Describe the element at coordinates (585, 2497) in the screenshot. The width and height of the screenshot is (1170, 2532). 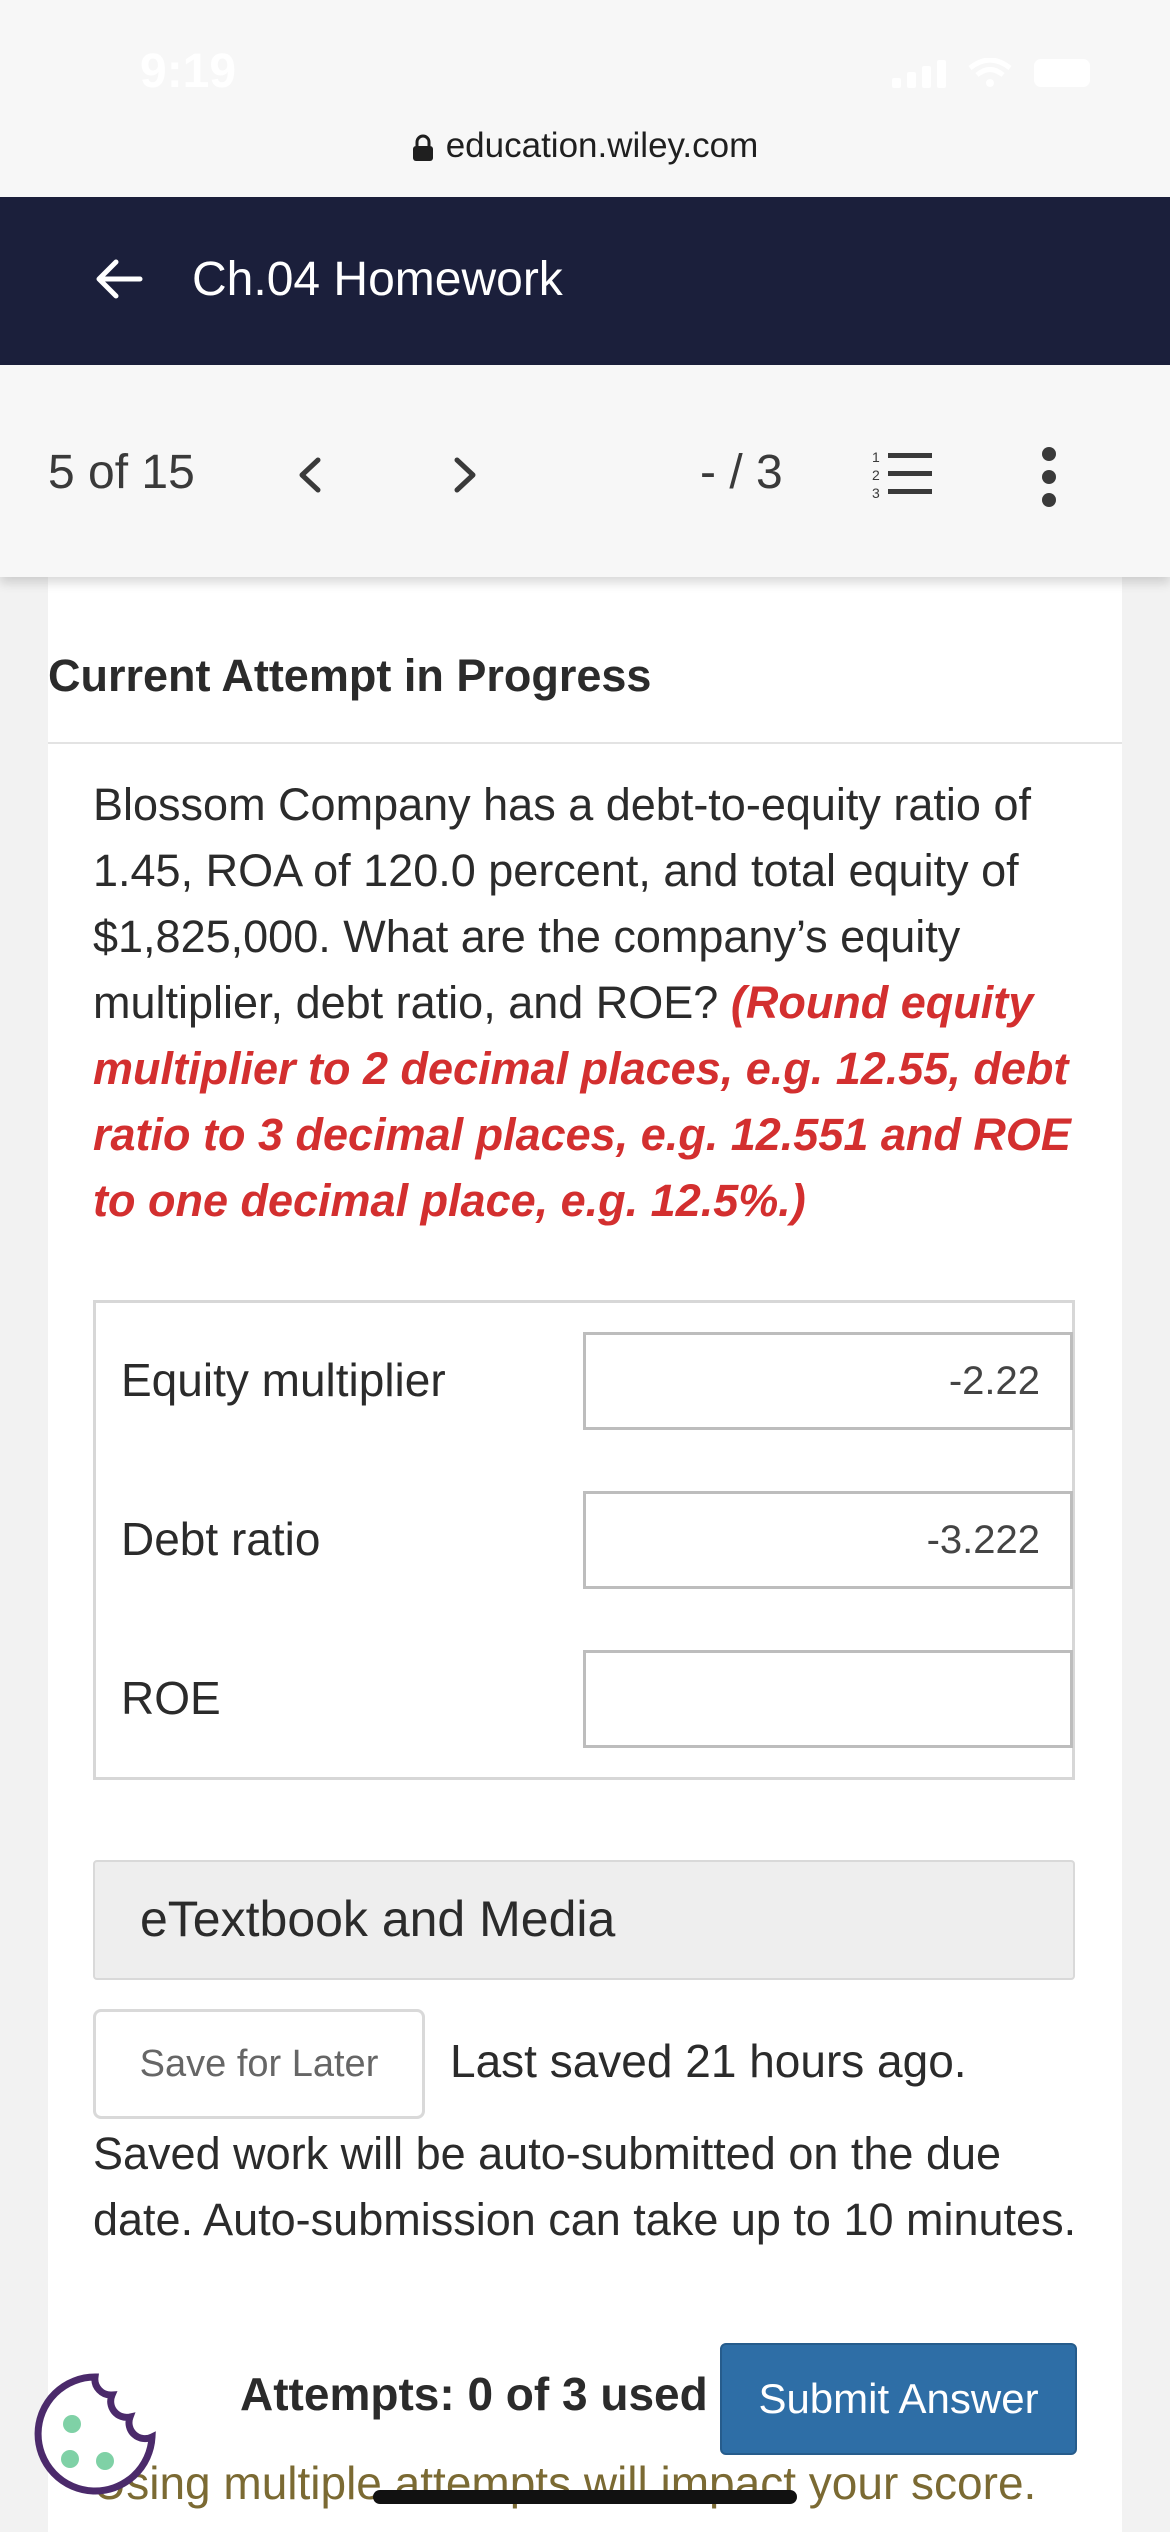
I see `home-indicator` at that location.